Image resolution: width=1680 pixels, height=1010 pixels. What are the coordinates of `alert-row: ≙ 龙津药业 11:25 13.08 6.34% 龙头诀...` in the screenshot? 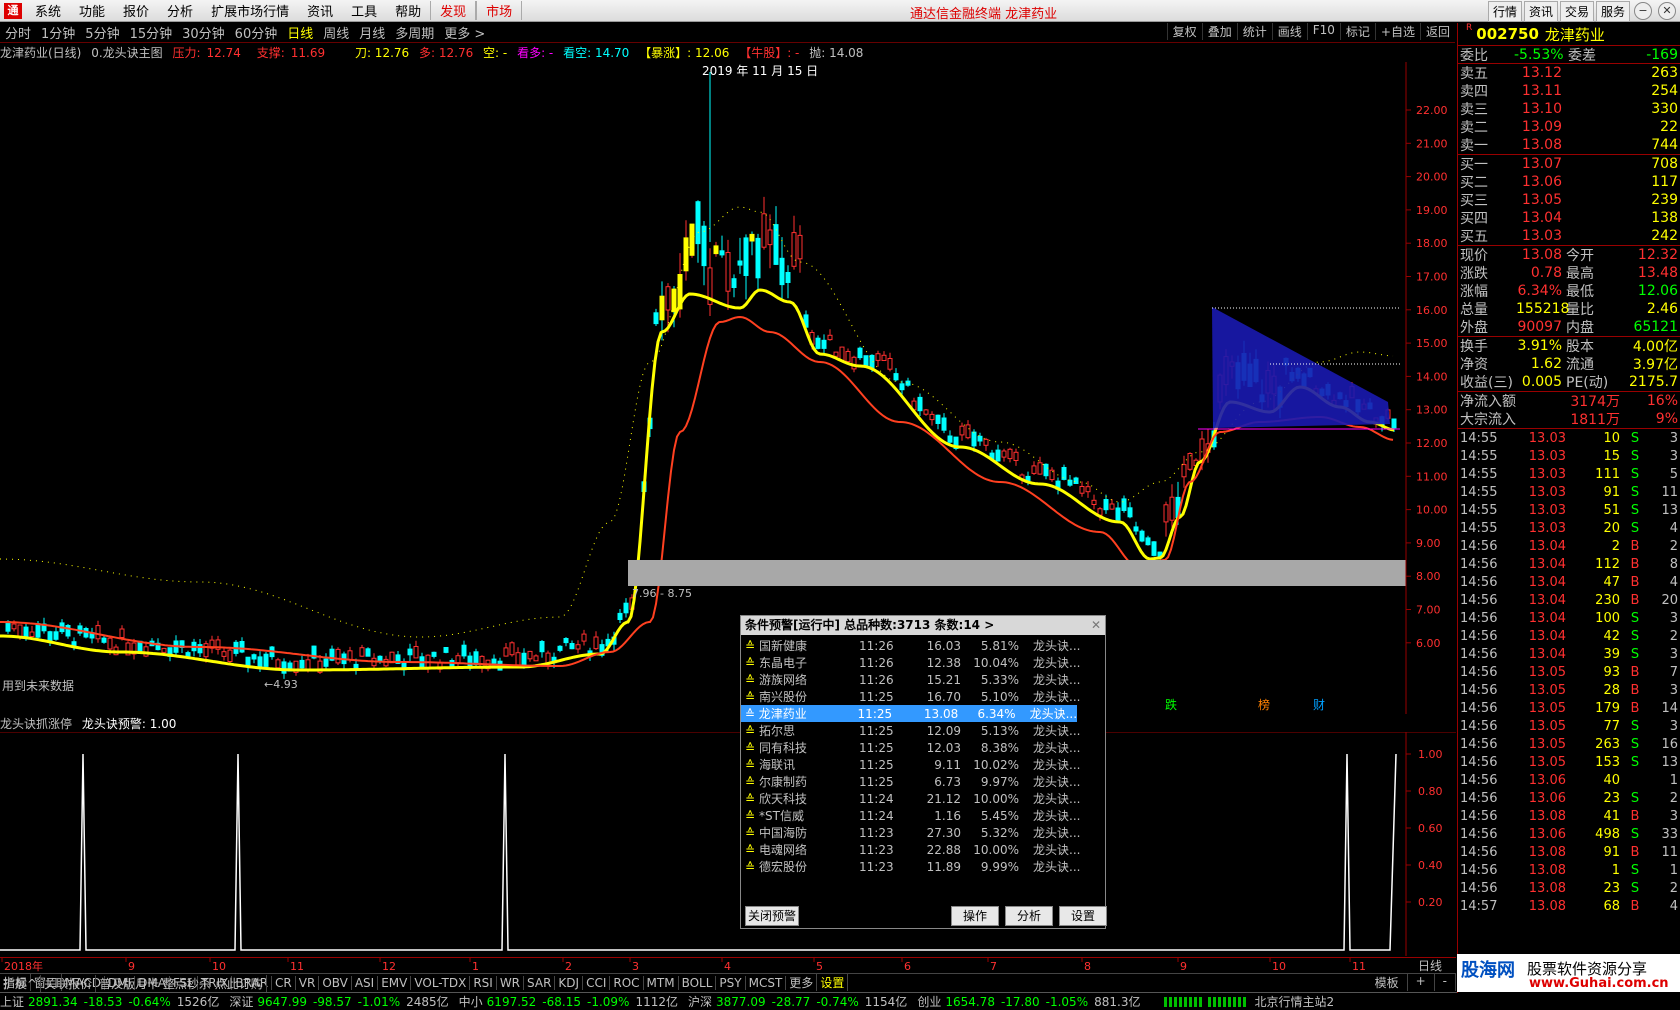 It's located at (909, 713).